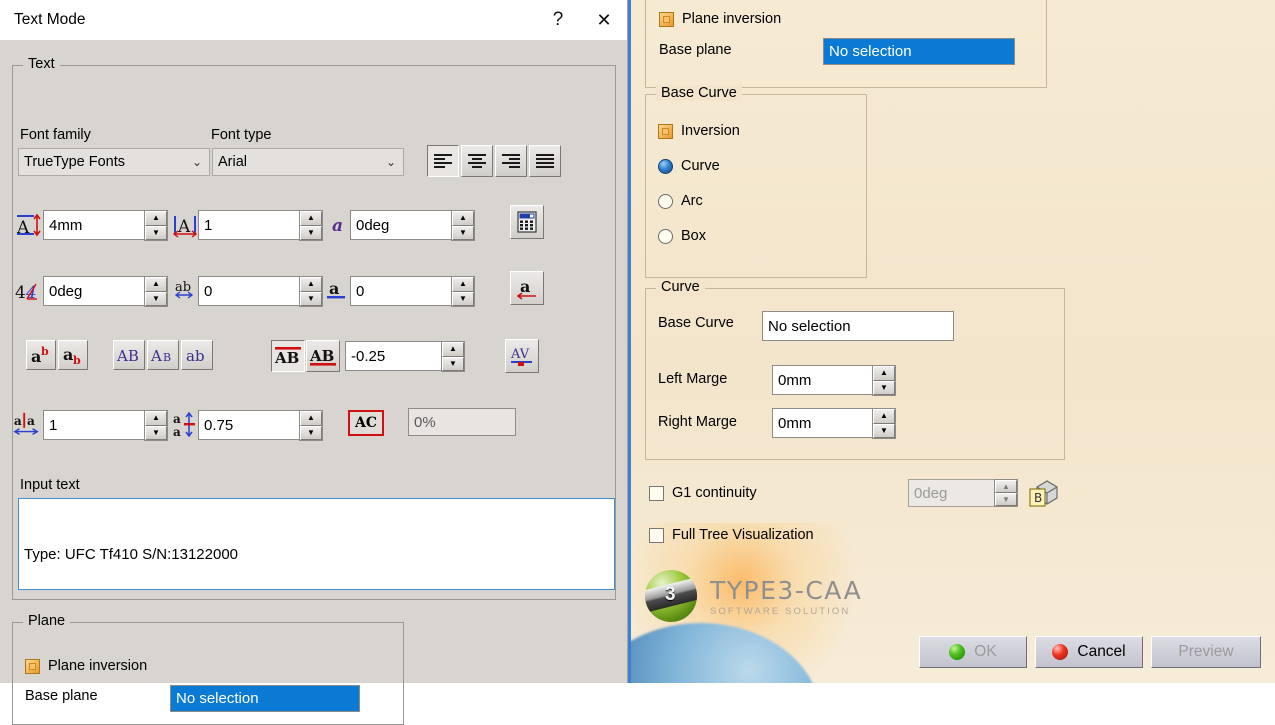  Describe the element at coordinates (366, 423) in the screenshot. I see `autocorrect-button: AC` at that location.